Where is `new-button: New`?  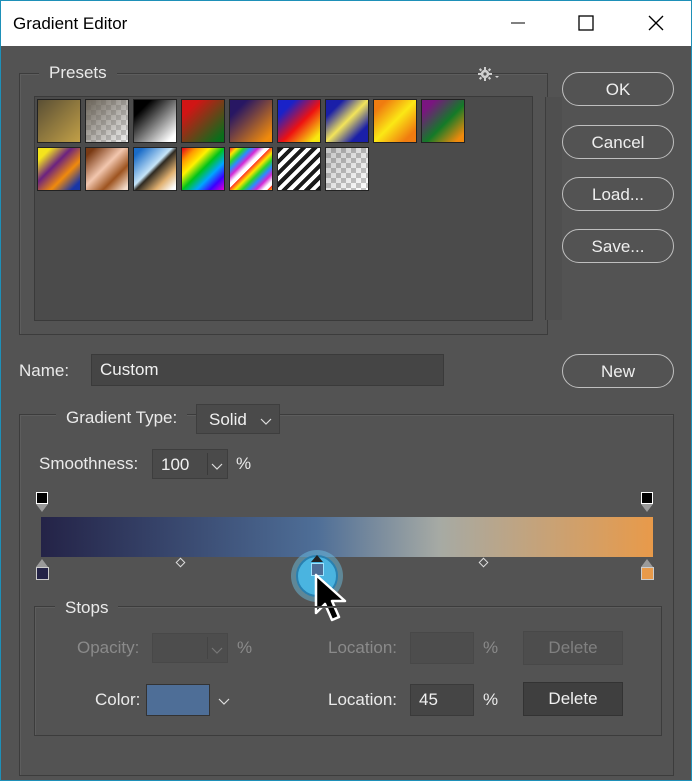
new-button: New is located at coordinates (618, 371).